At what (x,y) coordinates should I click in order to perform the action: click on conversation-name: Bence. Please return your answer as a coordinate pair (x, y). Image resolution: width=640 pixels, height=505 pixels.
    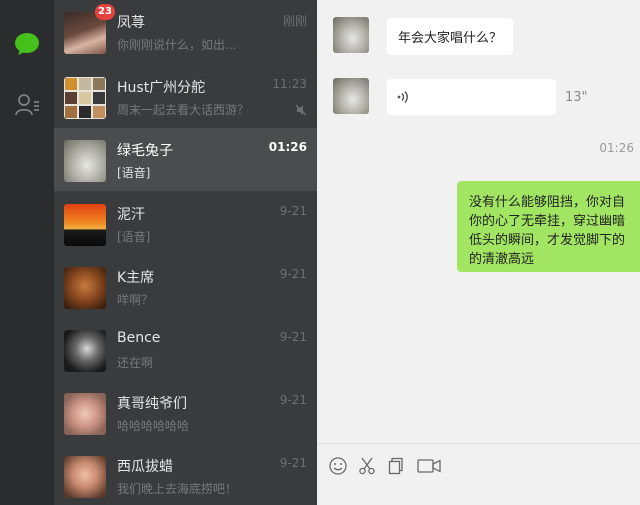
    Looking at the image, I should click on (139, 338).